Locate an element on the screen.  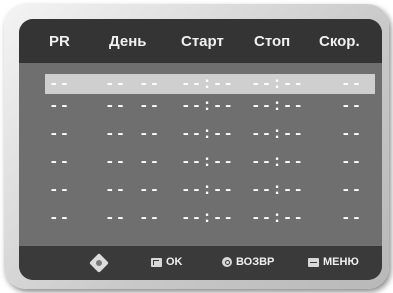
menu-hint: МЕНЮ is located at coordinates (333, 262).